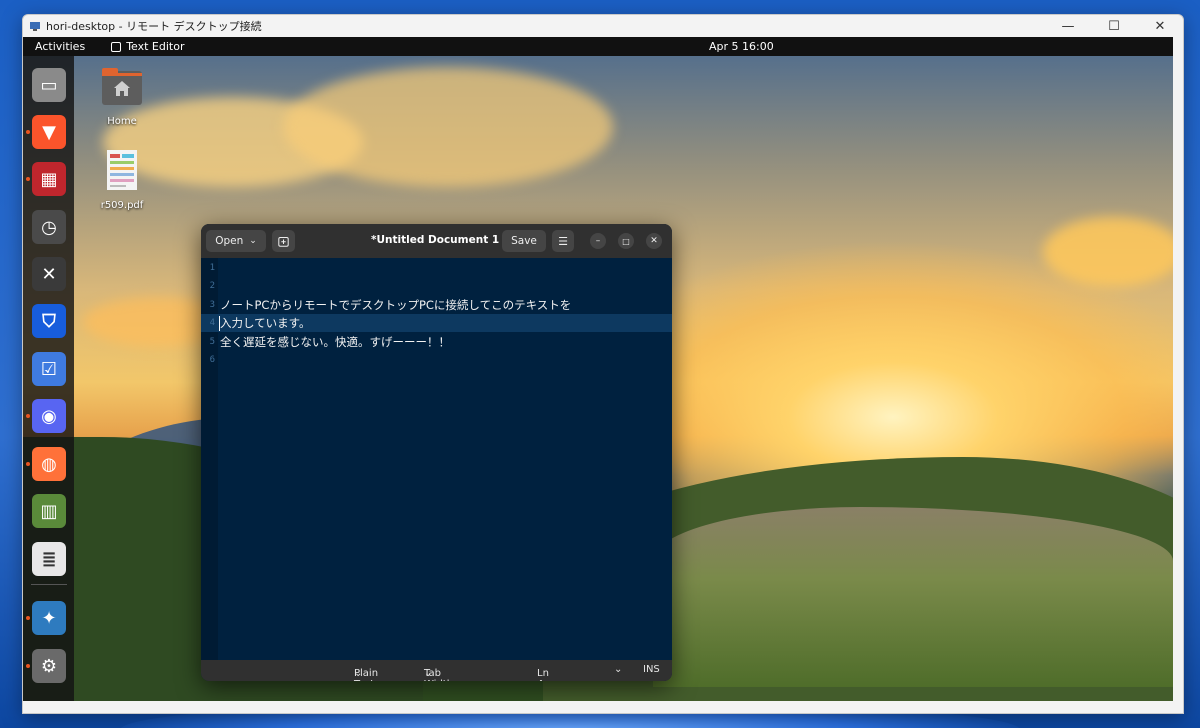 The image size is (1200, 728). What do you see at coordinates (436, 360) in the screenshot?
I see `text-line: 6` at bounding box center [436, 360].